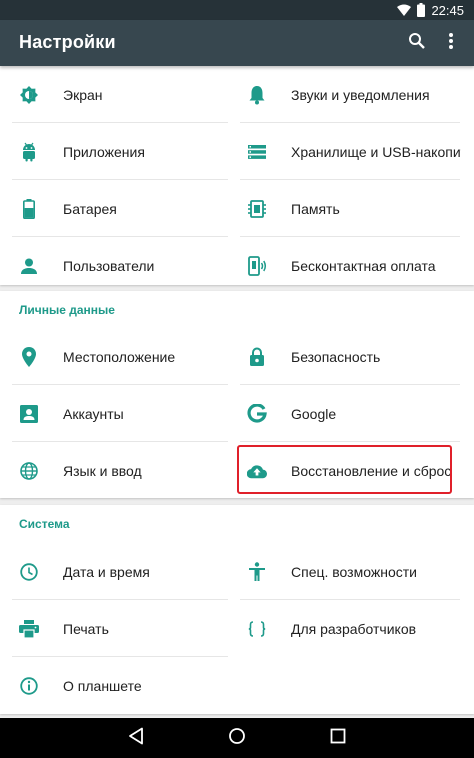 The width and height of the screenshot is (474, 758). Describe the element at coordinates (257, 95) in the screenshot. I see `bell-icon` at that location.